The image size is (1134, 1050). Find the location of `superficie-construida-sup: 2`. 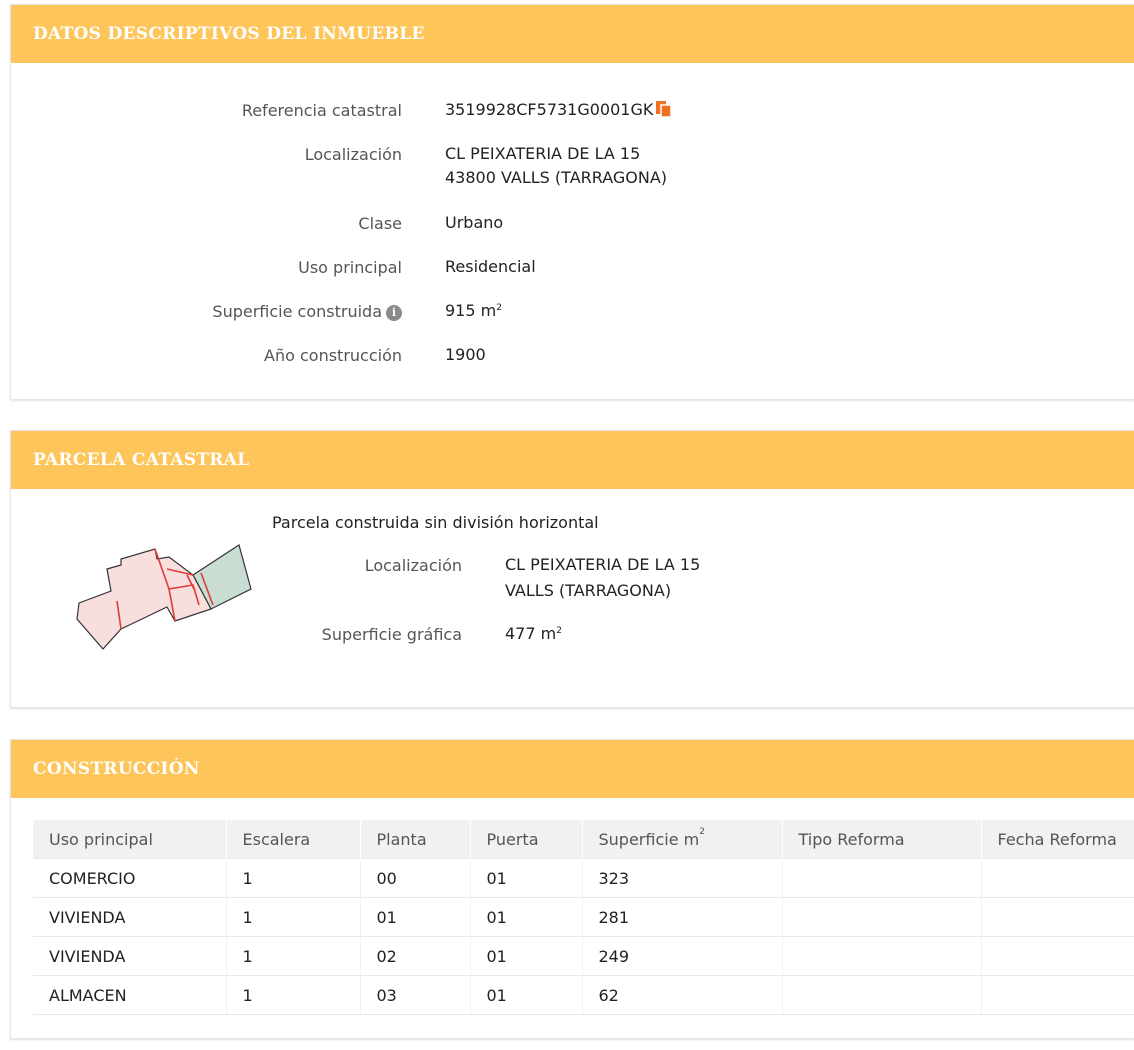

superficie-construida-sup: 2 is located at coordinates (499, 308).